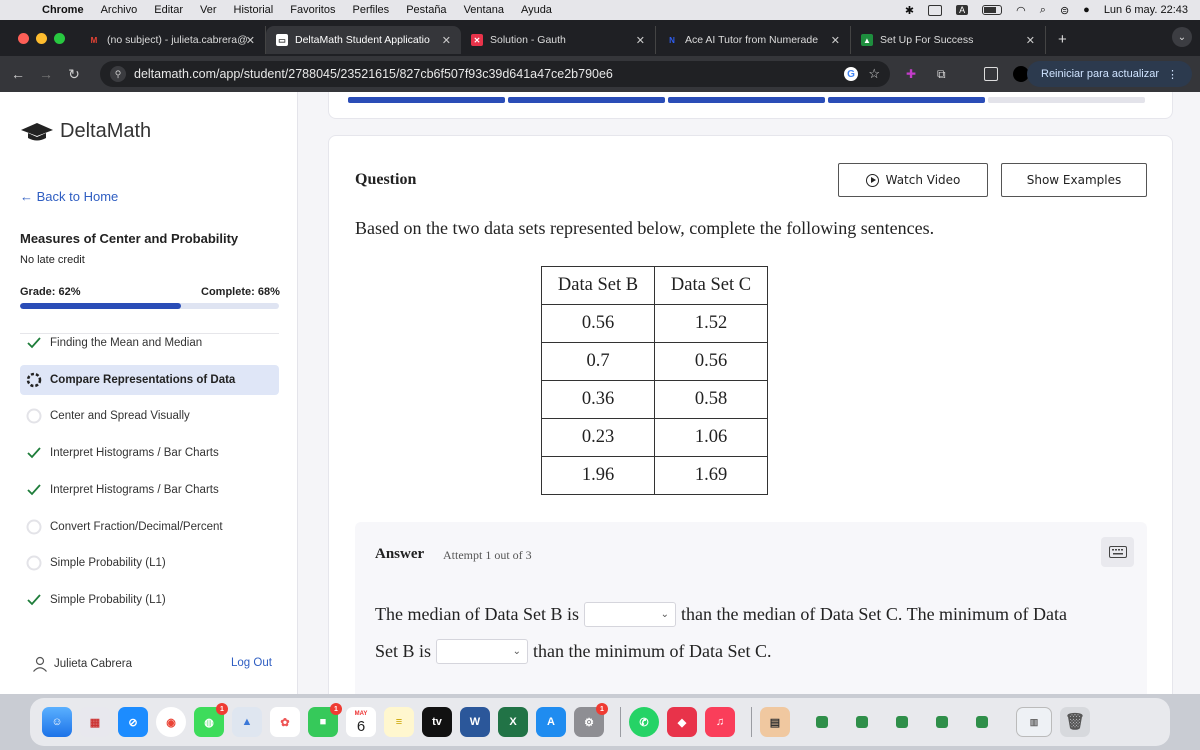  Describe the element at coordinates (118, 74) in the screenshot. I see `site-info-icon: ⚲` at that location.